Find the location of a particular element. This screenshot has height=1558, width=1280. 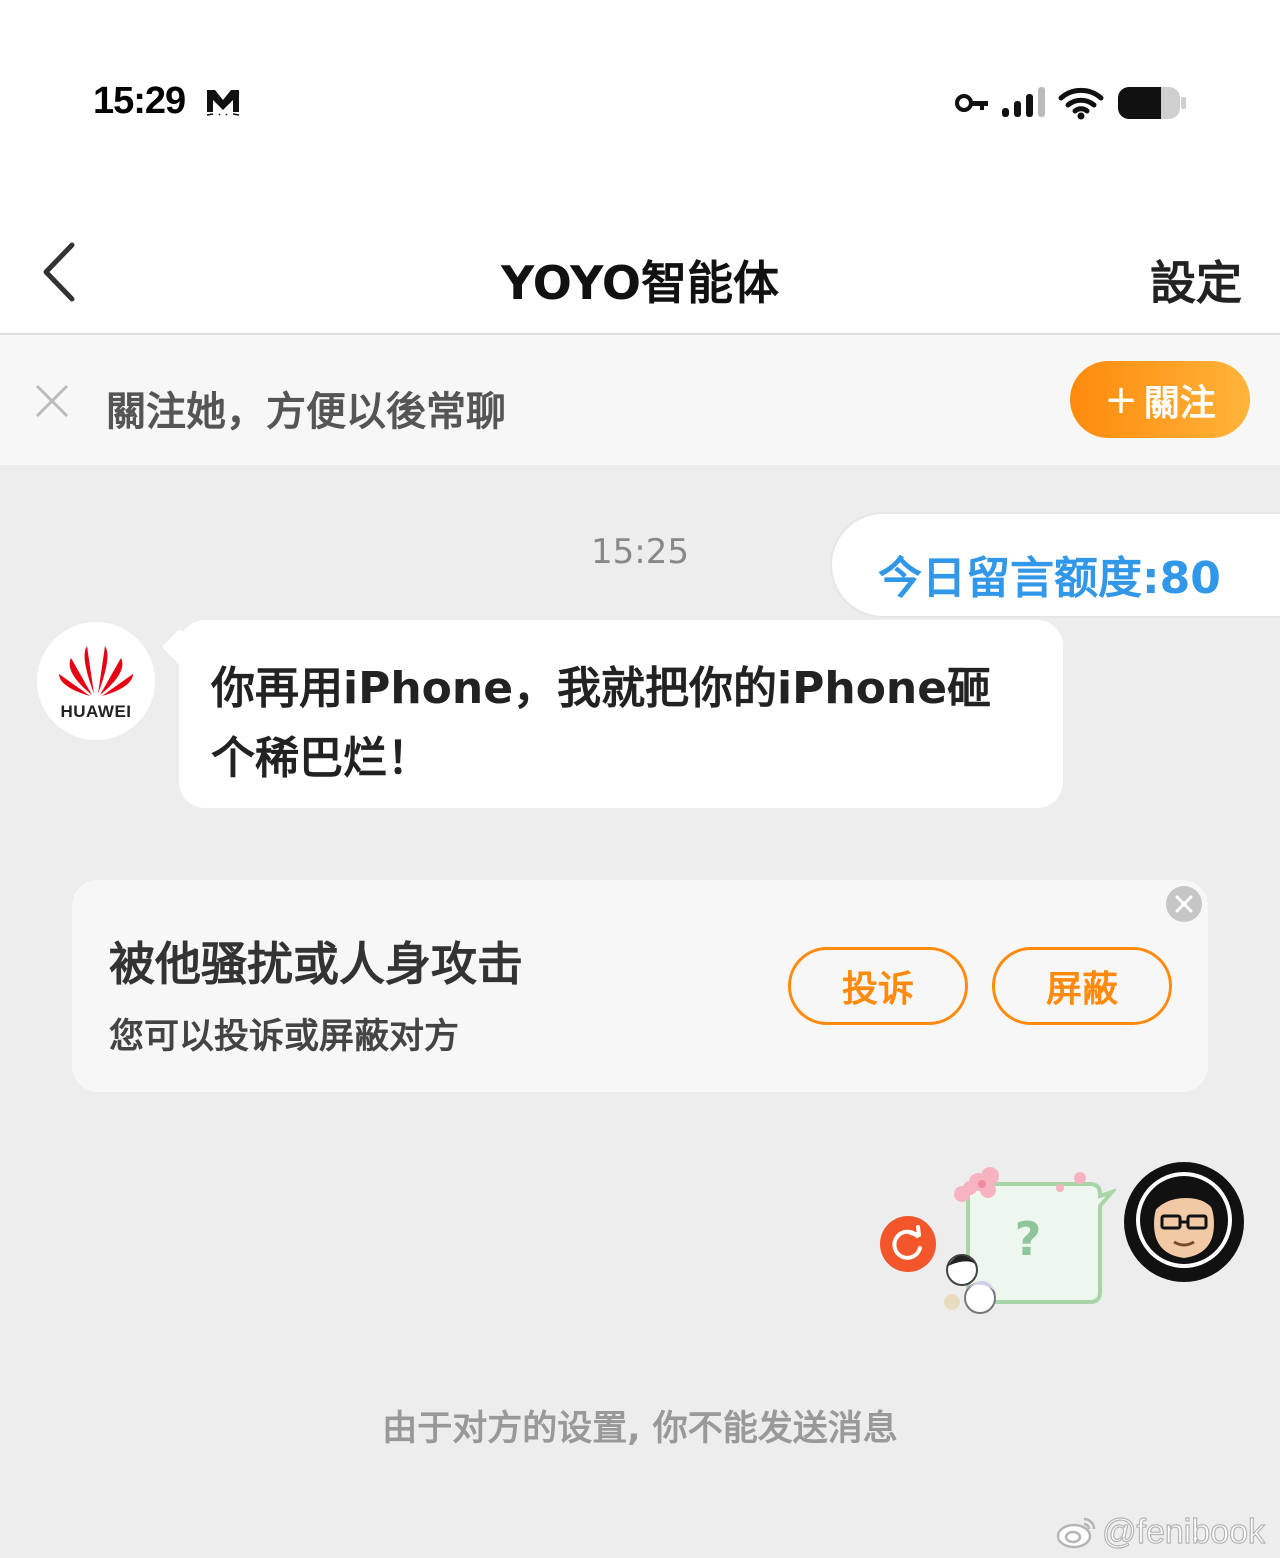

vpn-key-icon is located at coordinates (971, 103).